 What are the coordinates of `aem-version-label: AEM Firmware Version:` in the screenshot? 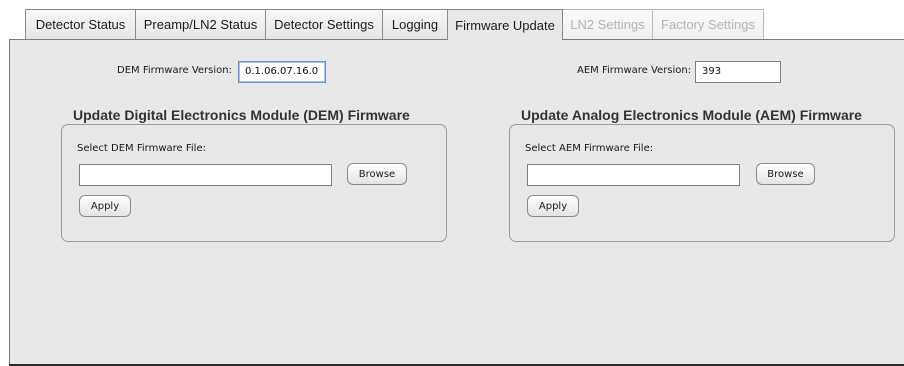 It's located at (634, 70).